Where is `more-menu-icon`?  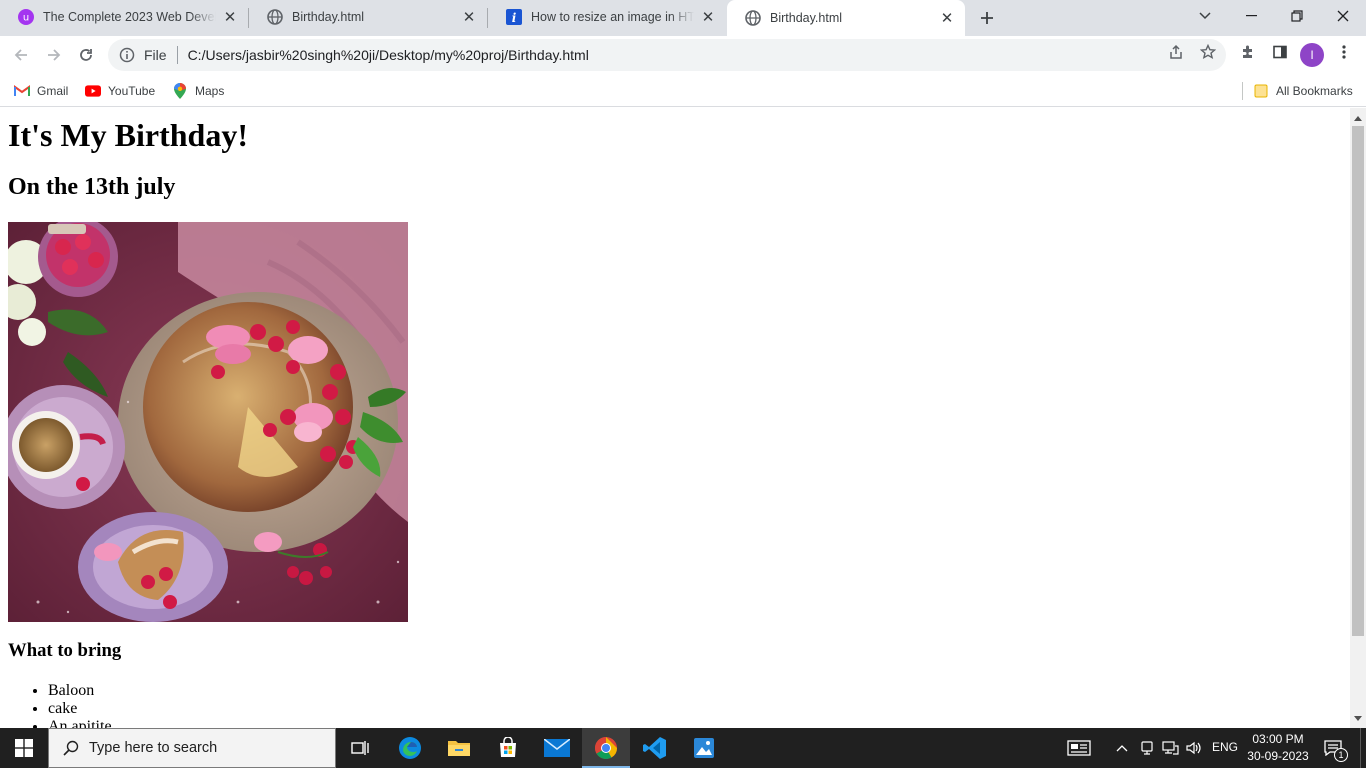 more-menu-icon is located at coordinates (1344, 52).